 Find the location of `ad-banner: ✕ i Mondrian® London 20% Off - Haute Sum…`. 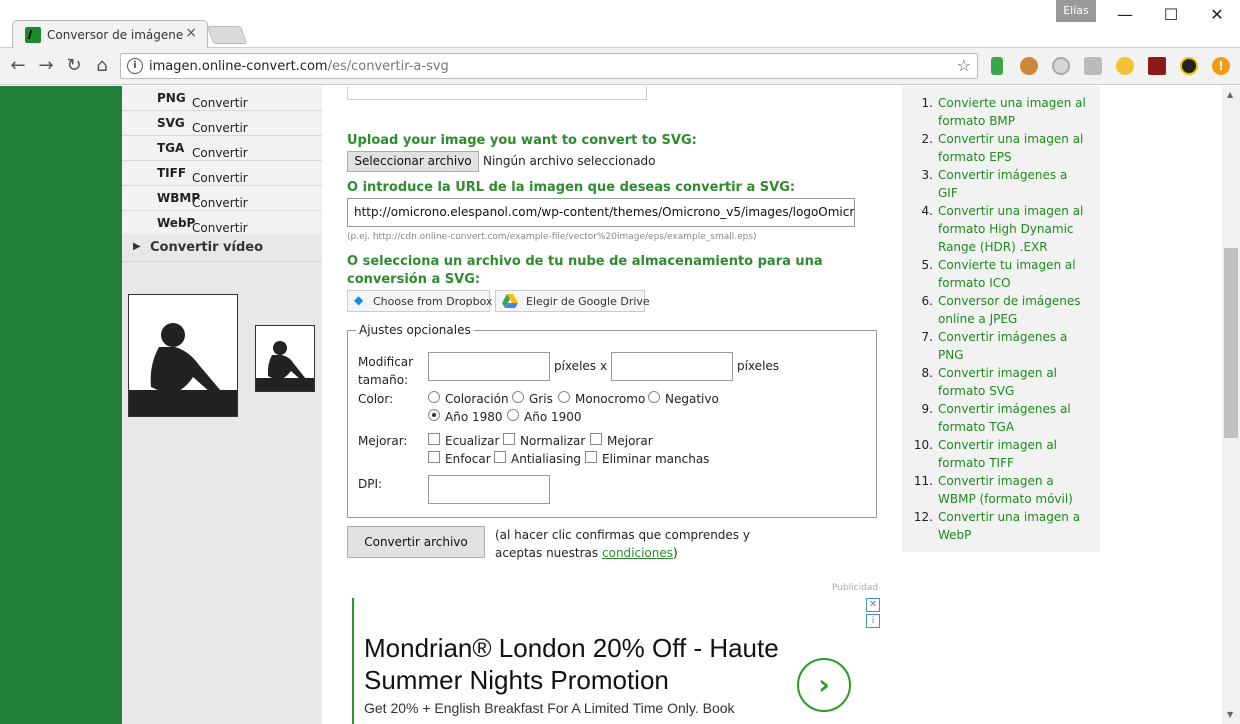

ad-banner: ✕ i Mondrian® London 20% Off - Haute Sum… is located at coordinates (616, 661).